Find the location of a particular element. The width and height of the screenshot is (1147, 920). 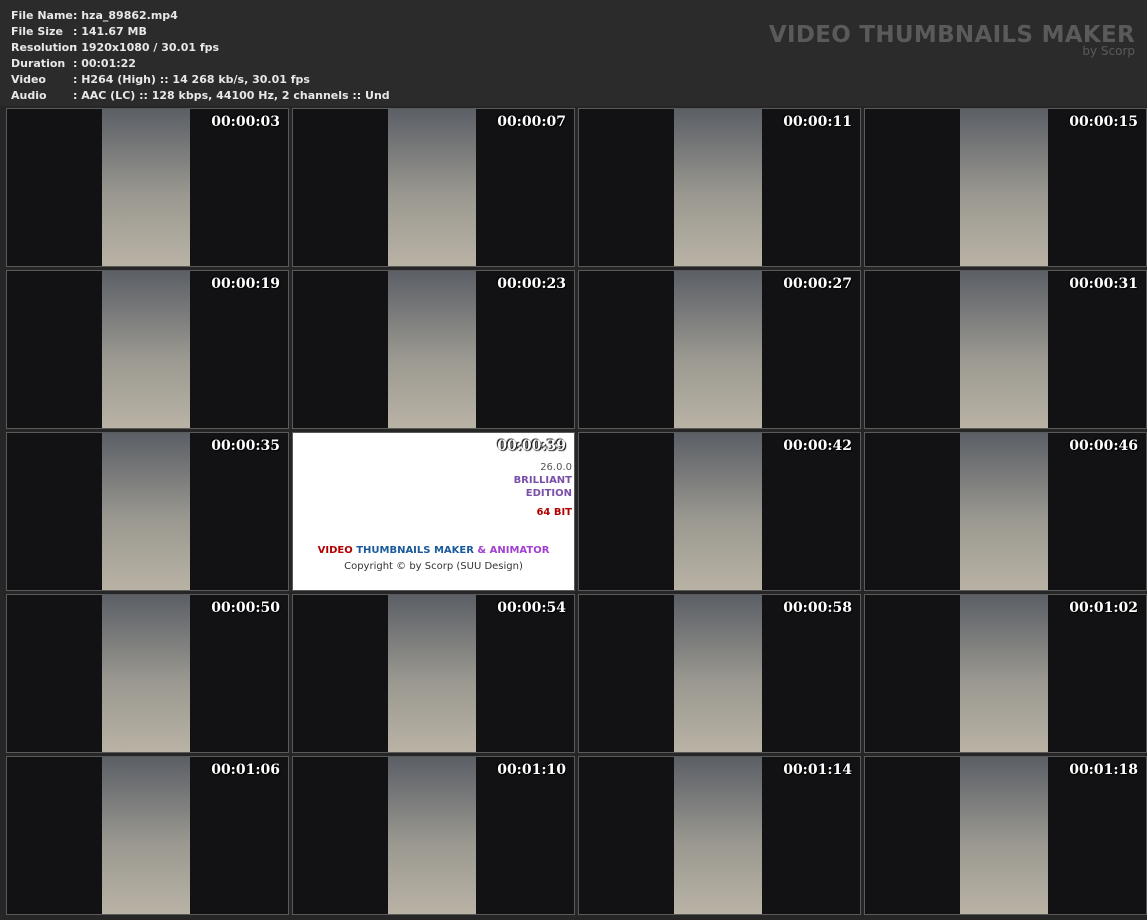

timestamp: 00:00:35 is located at coordinates (245, 446).